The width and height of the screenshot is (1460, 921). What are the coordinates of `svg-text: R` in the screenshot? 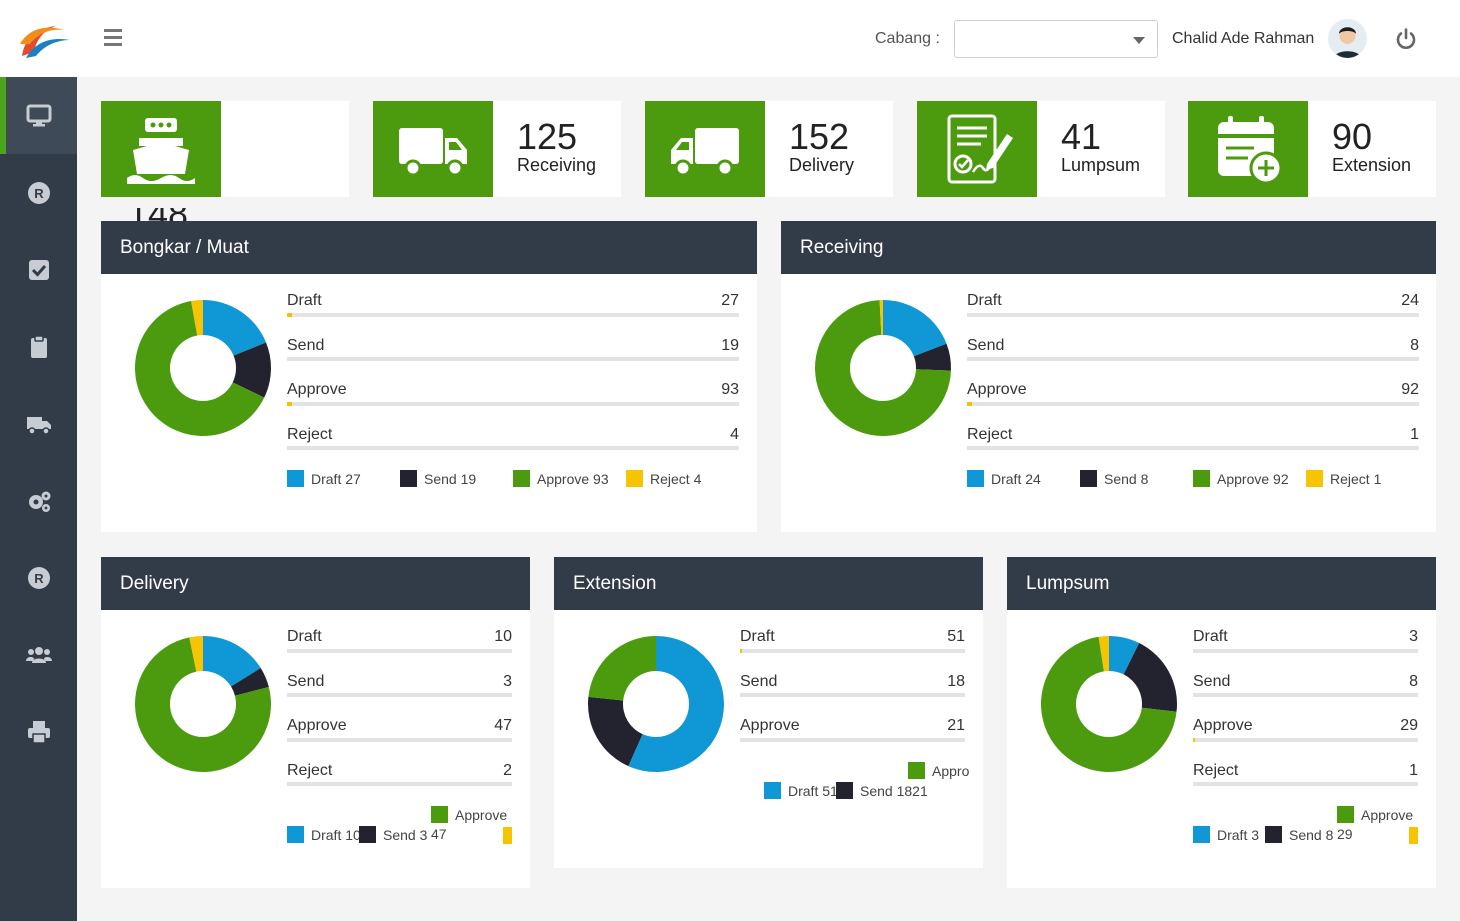 It's located at (39, 193).